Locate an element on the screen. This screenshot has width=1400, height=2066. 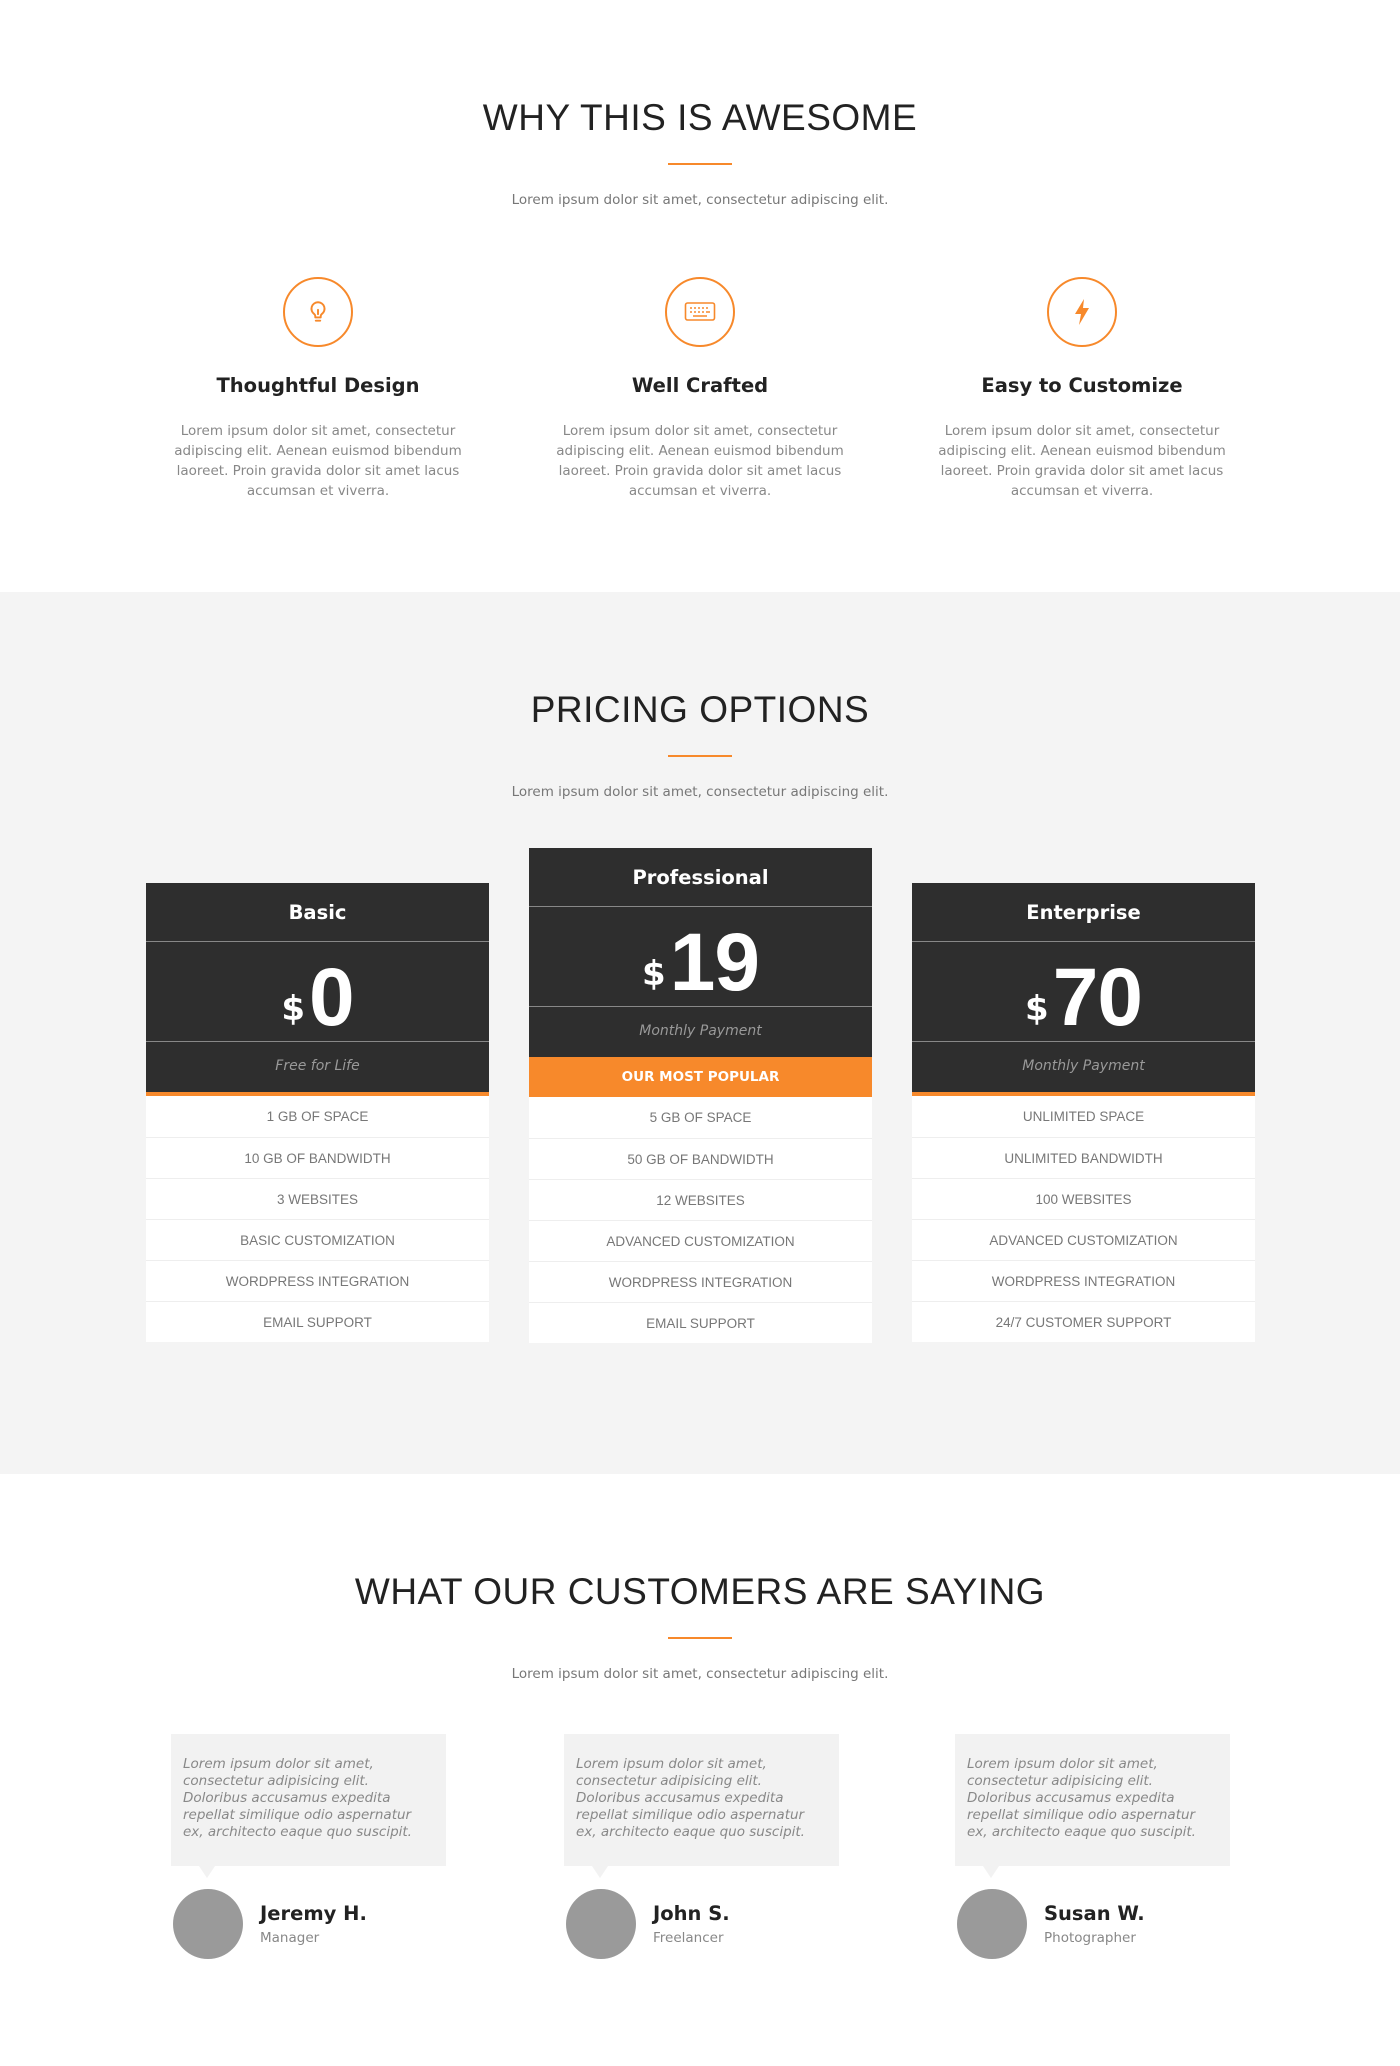
author-info: Susan W. Photographer is located at coordinates (1094, 1924).